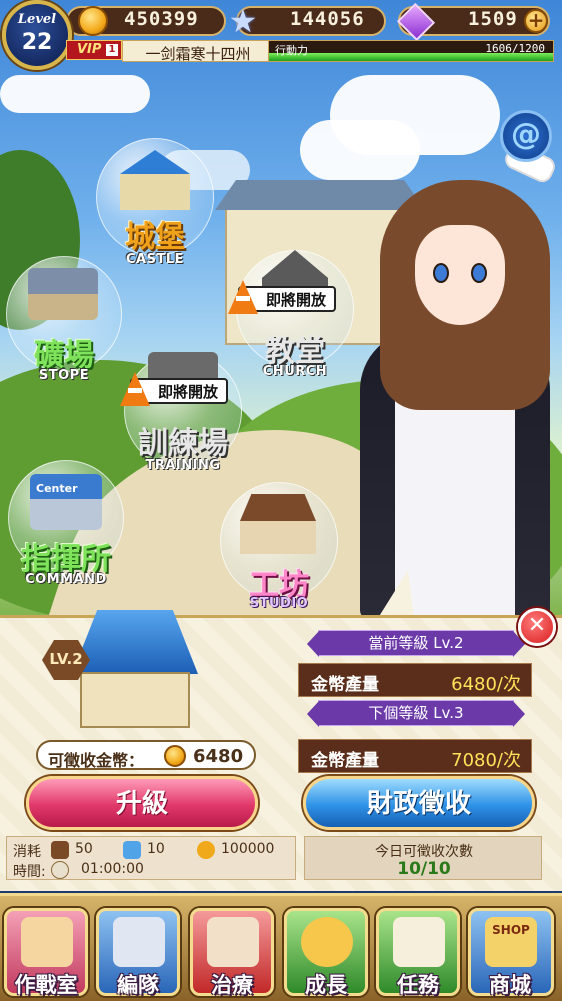  Describe the element at coordinates (146, 755) in the screenshot. I see `collectable-gold-box: 可徵收金幣： 6480` at that location.